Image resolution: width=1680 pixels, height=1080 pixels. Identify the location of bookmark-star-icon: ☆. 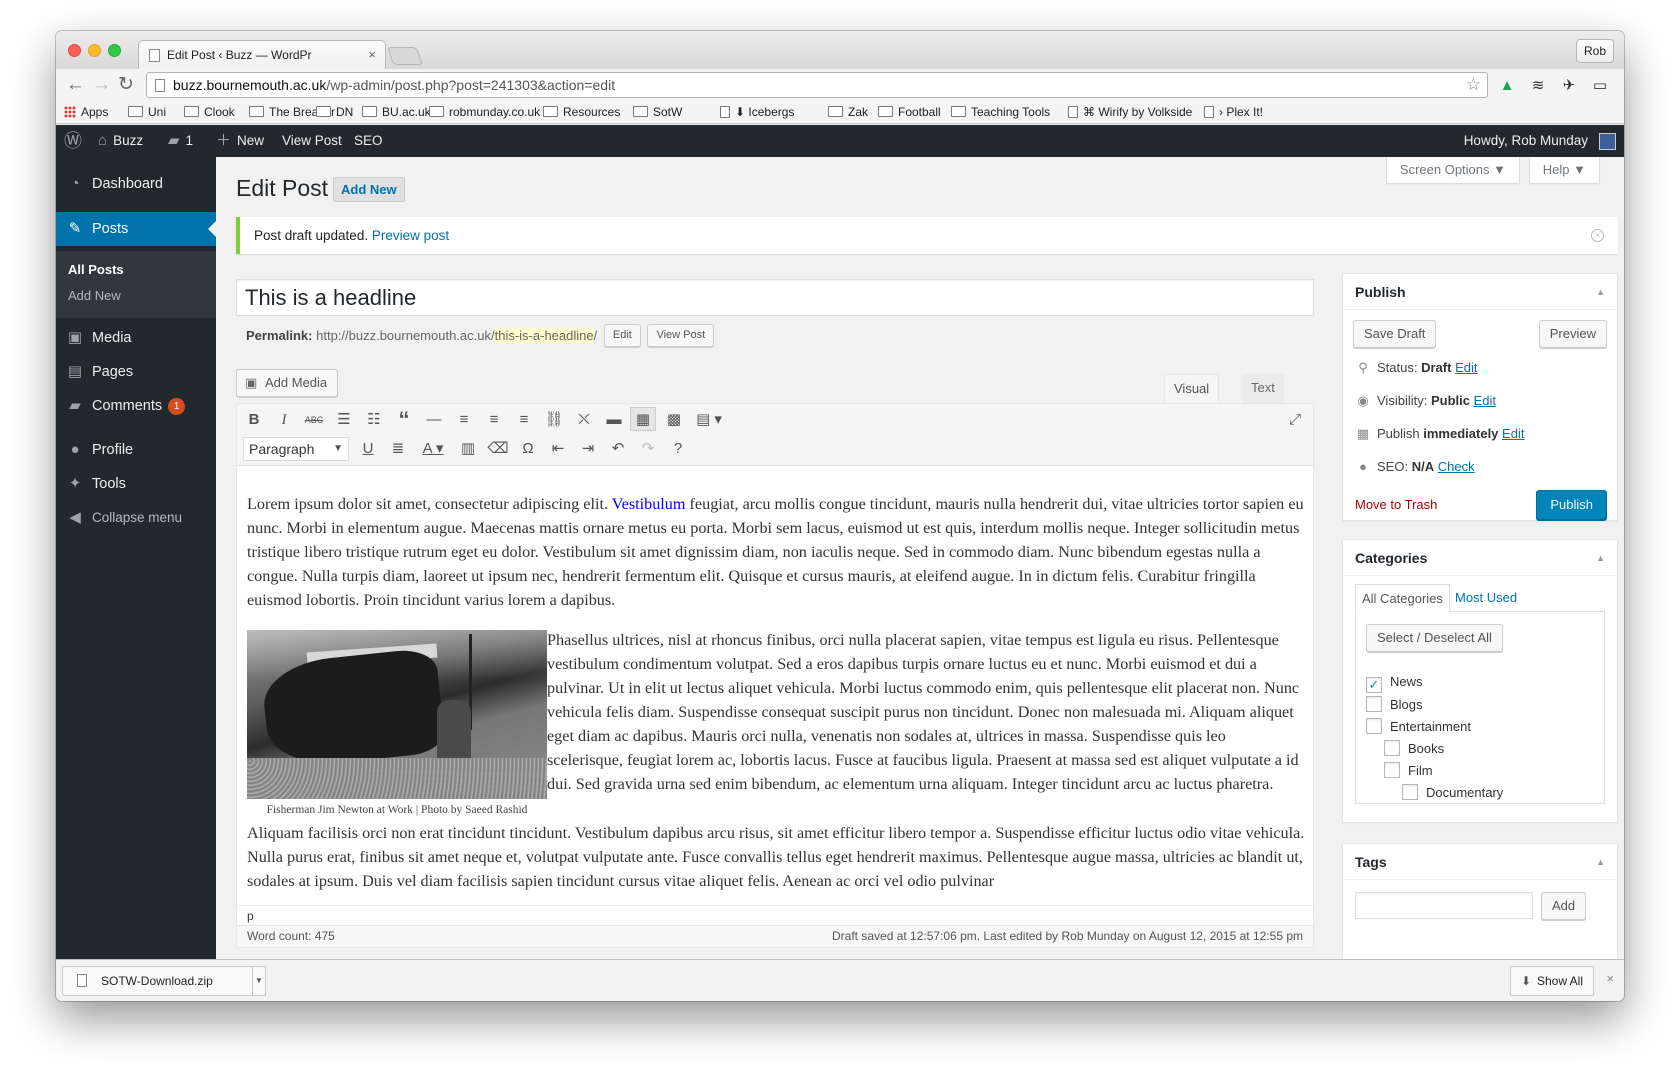
(1473, 85).